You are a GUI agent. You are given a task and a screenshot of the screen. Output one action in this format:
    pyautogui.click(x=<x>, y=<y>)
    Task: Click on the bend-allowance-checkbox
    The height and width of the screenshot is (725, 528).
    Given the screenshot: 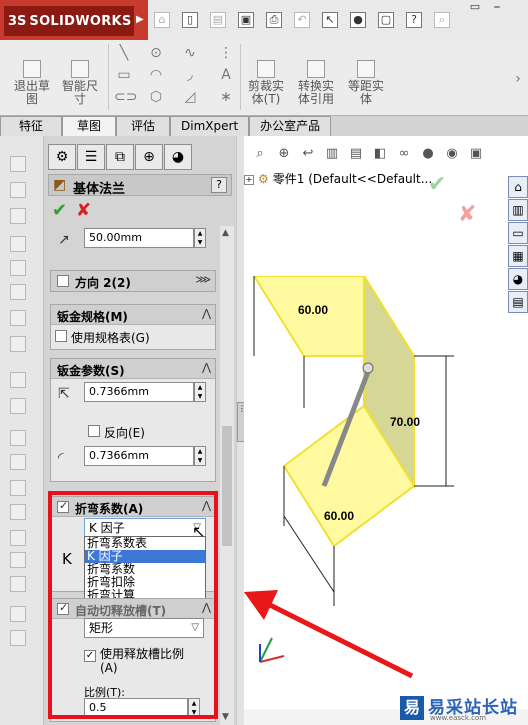 What is the action you would take?
    pyautogui.click(x=63, y=506)
    